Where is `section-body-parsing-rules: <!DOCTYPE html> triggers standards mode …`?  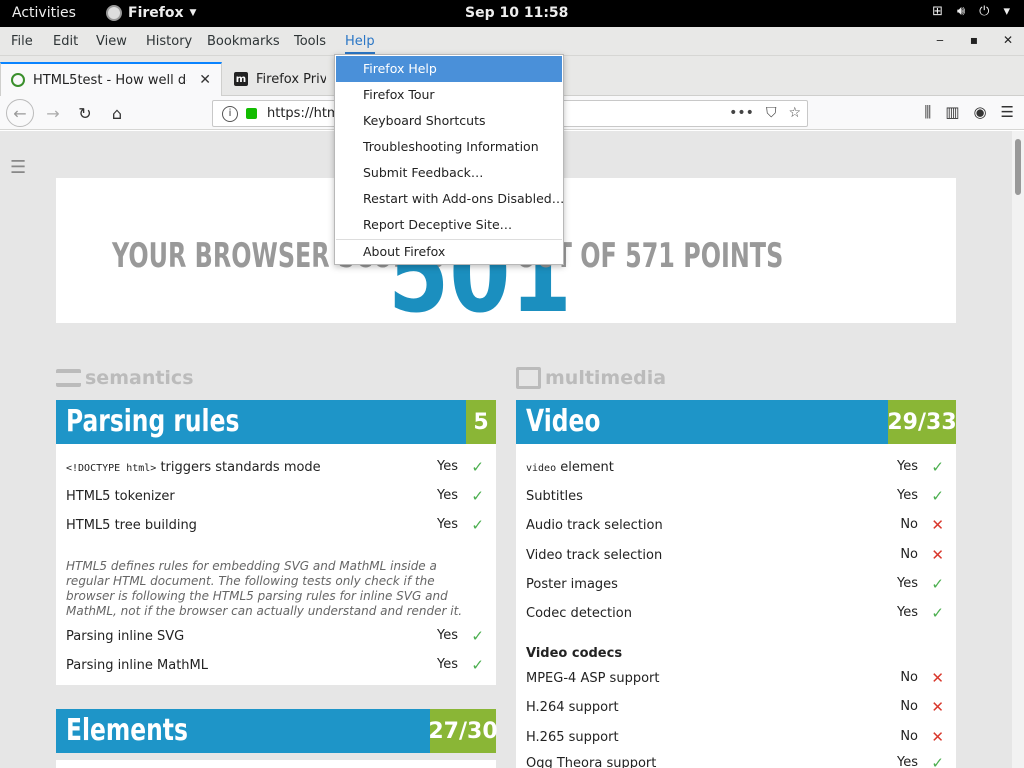 section-body-parsing-rules: <!DOCTYPE html> triggers standards mode … is located at coordinates (276, 564).